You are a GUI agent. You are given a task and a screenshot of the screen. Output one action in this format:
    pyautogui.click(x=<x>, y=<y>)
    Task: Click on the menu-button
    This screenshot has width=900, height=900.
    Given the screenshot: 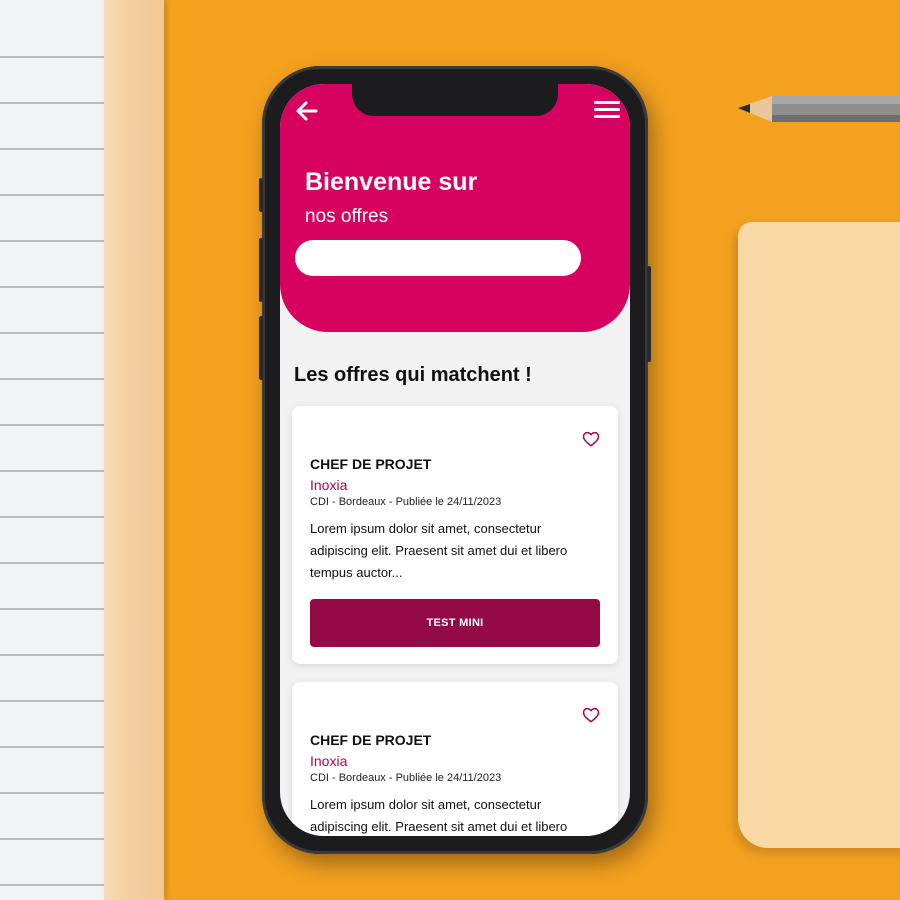 What is the action you would take?
    pyautogui.click(x=607, y=110)
    